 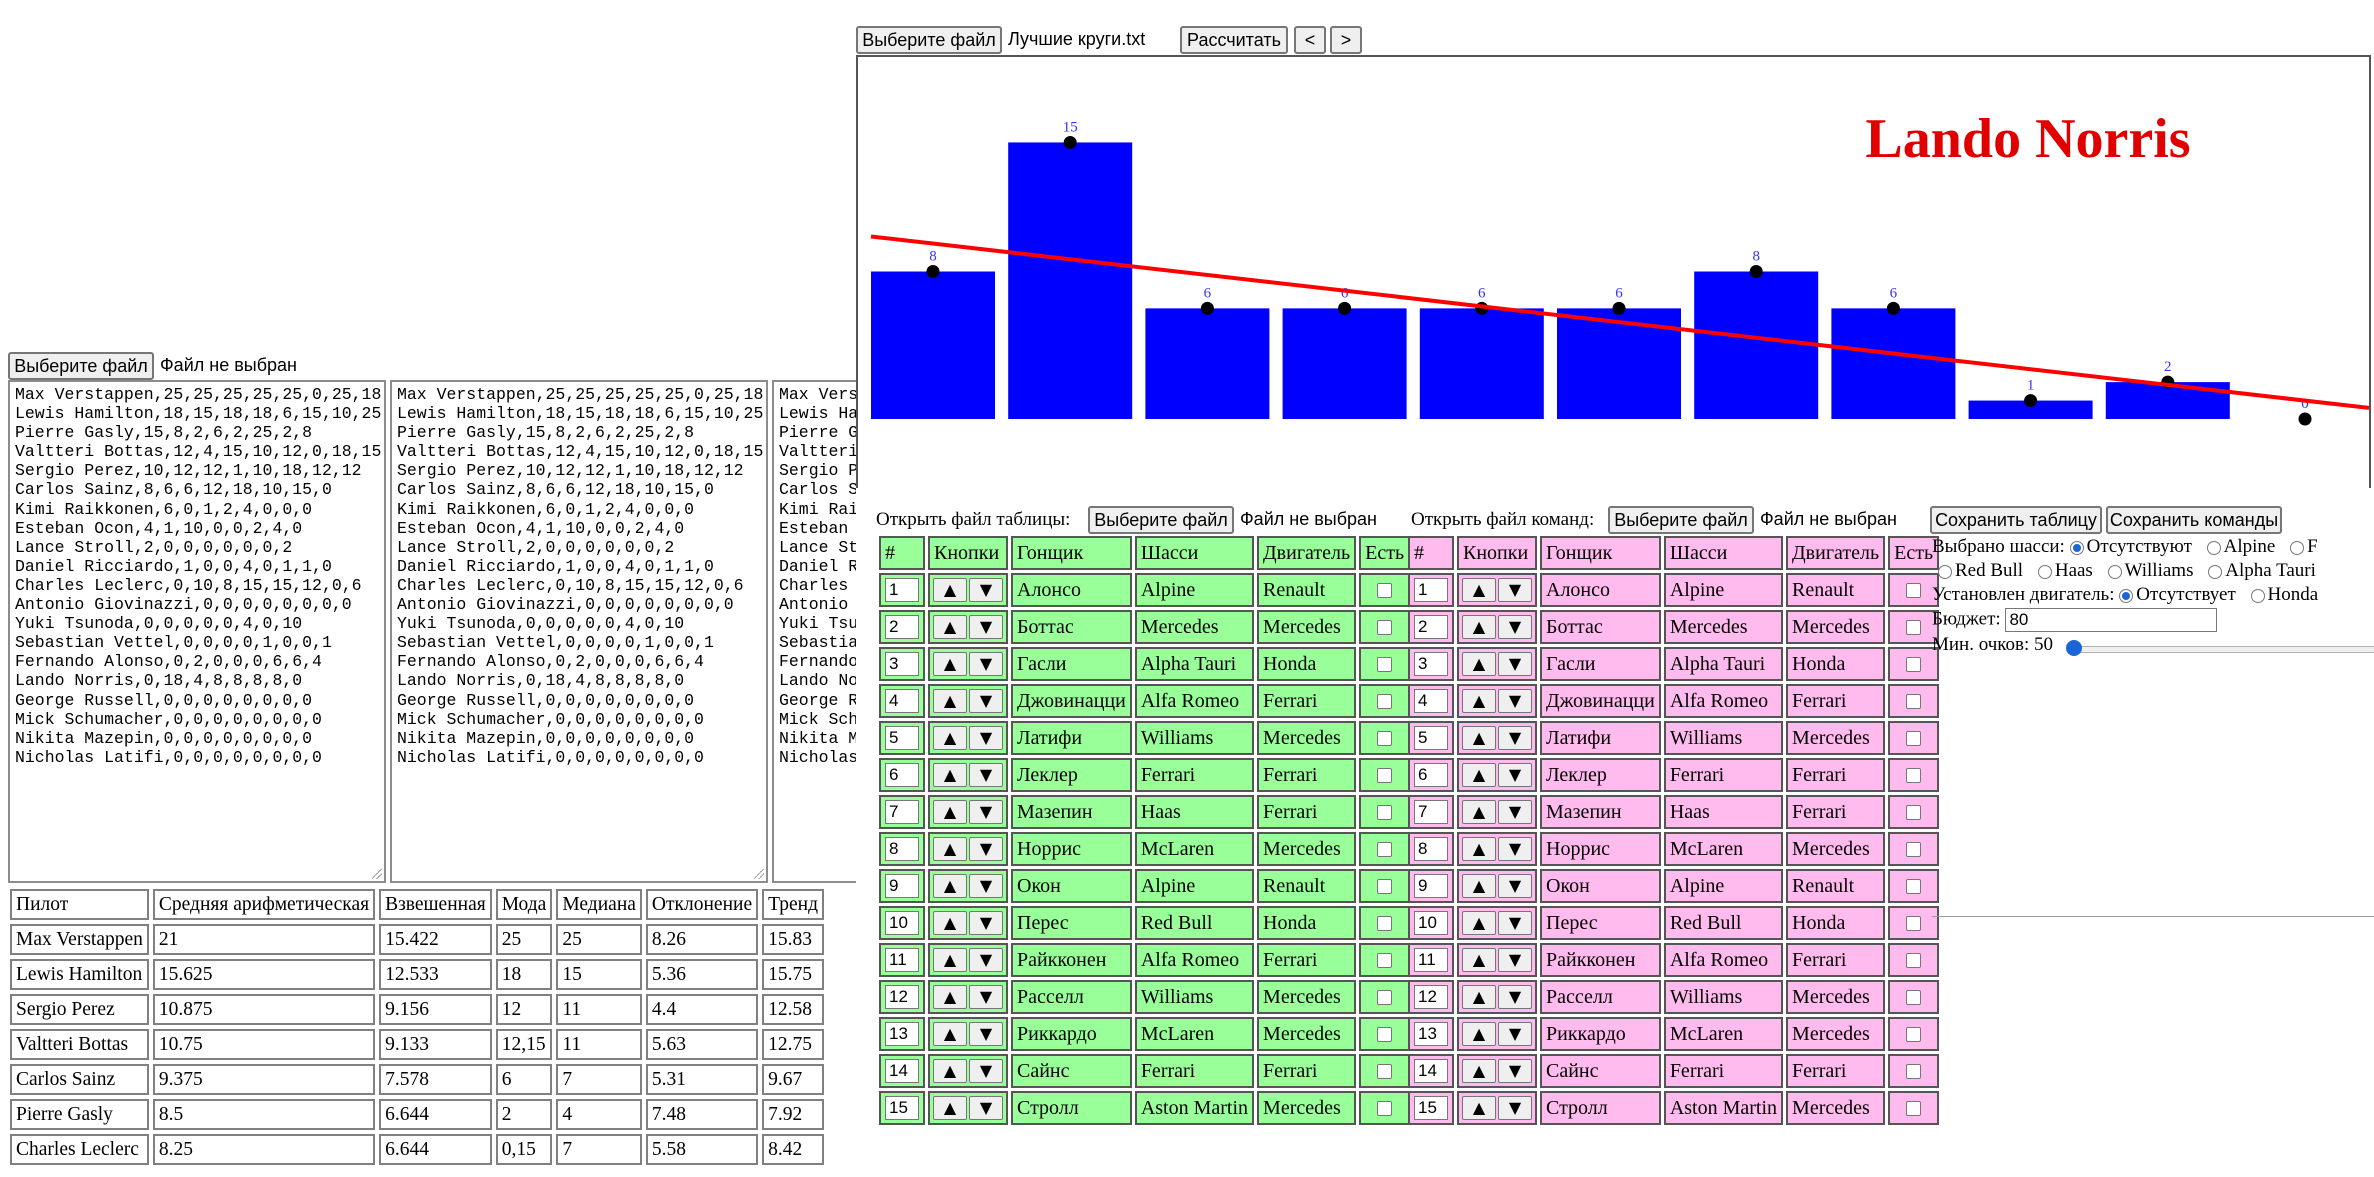 I want to click on engine-radio-honda, so click(x=2257, y=595).